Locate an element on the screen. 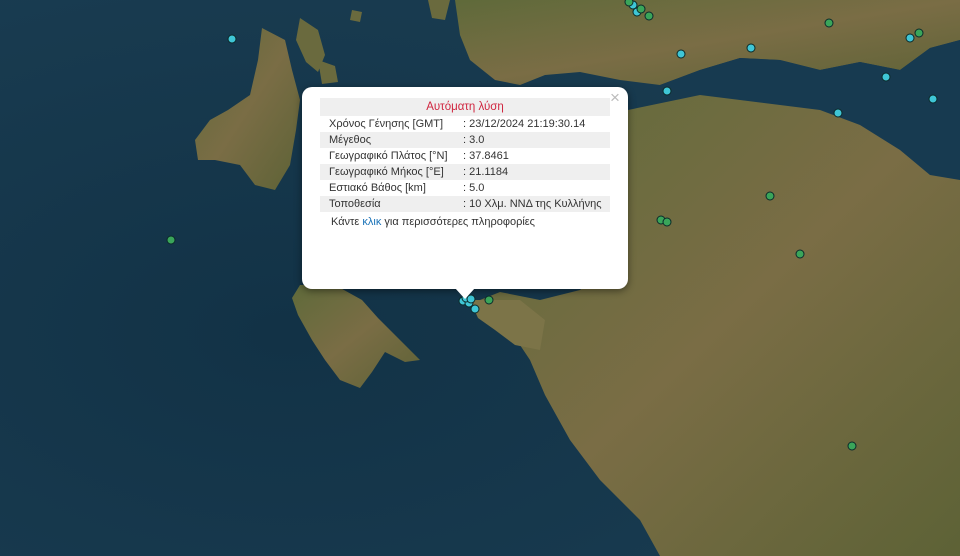  origin-time-label: Χρόνος Γένησης [GMT] is located at coordinates (386, 124).